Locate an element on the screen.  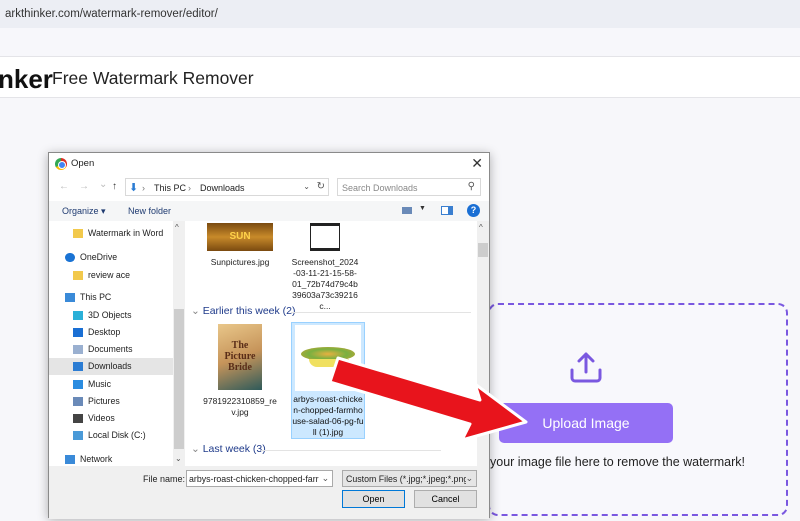
breadcrumb-this-pc: This PC is located at coordinates (170, 188).